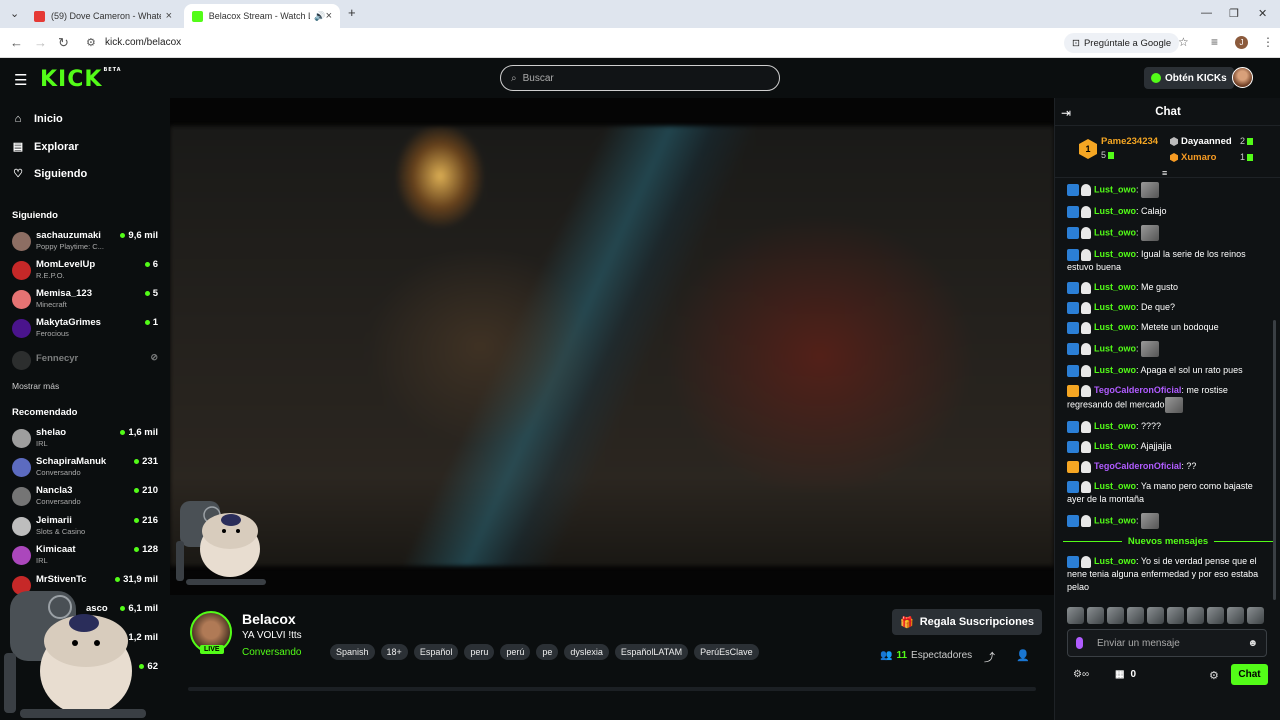  I want to click on channel-item: shelao IRL 1,6 mil, so click(87, 440).